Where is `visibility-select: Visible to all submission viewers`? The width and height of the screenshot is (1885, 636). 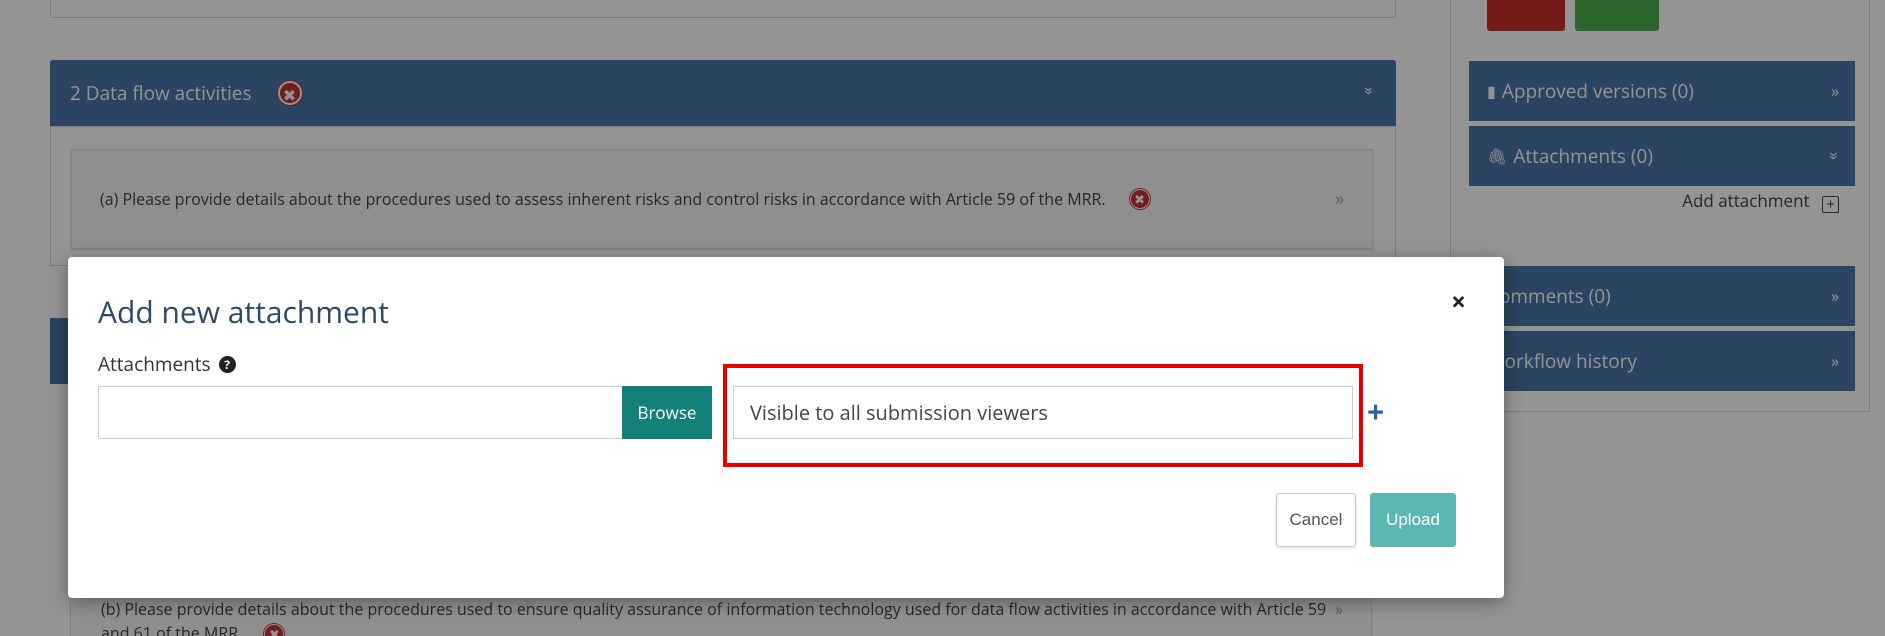
visibility-select: Visible to all submission viewers is located at coordinates (1043, 412).